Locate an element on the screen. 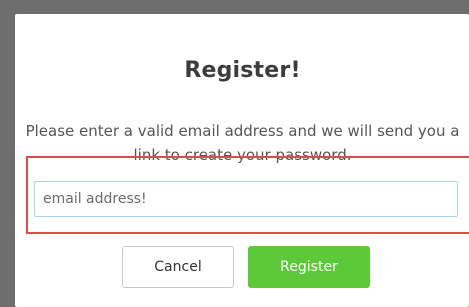  cancel-button: Cancel is located at coordinates (178, 267).